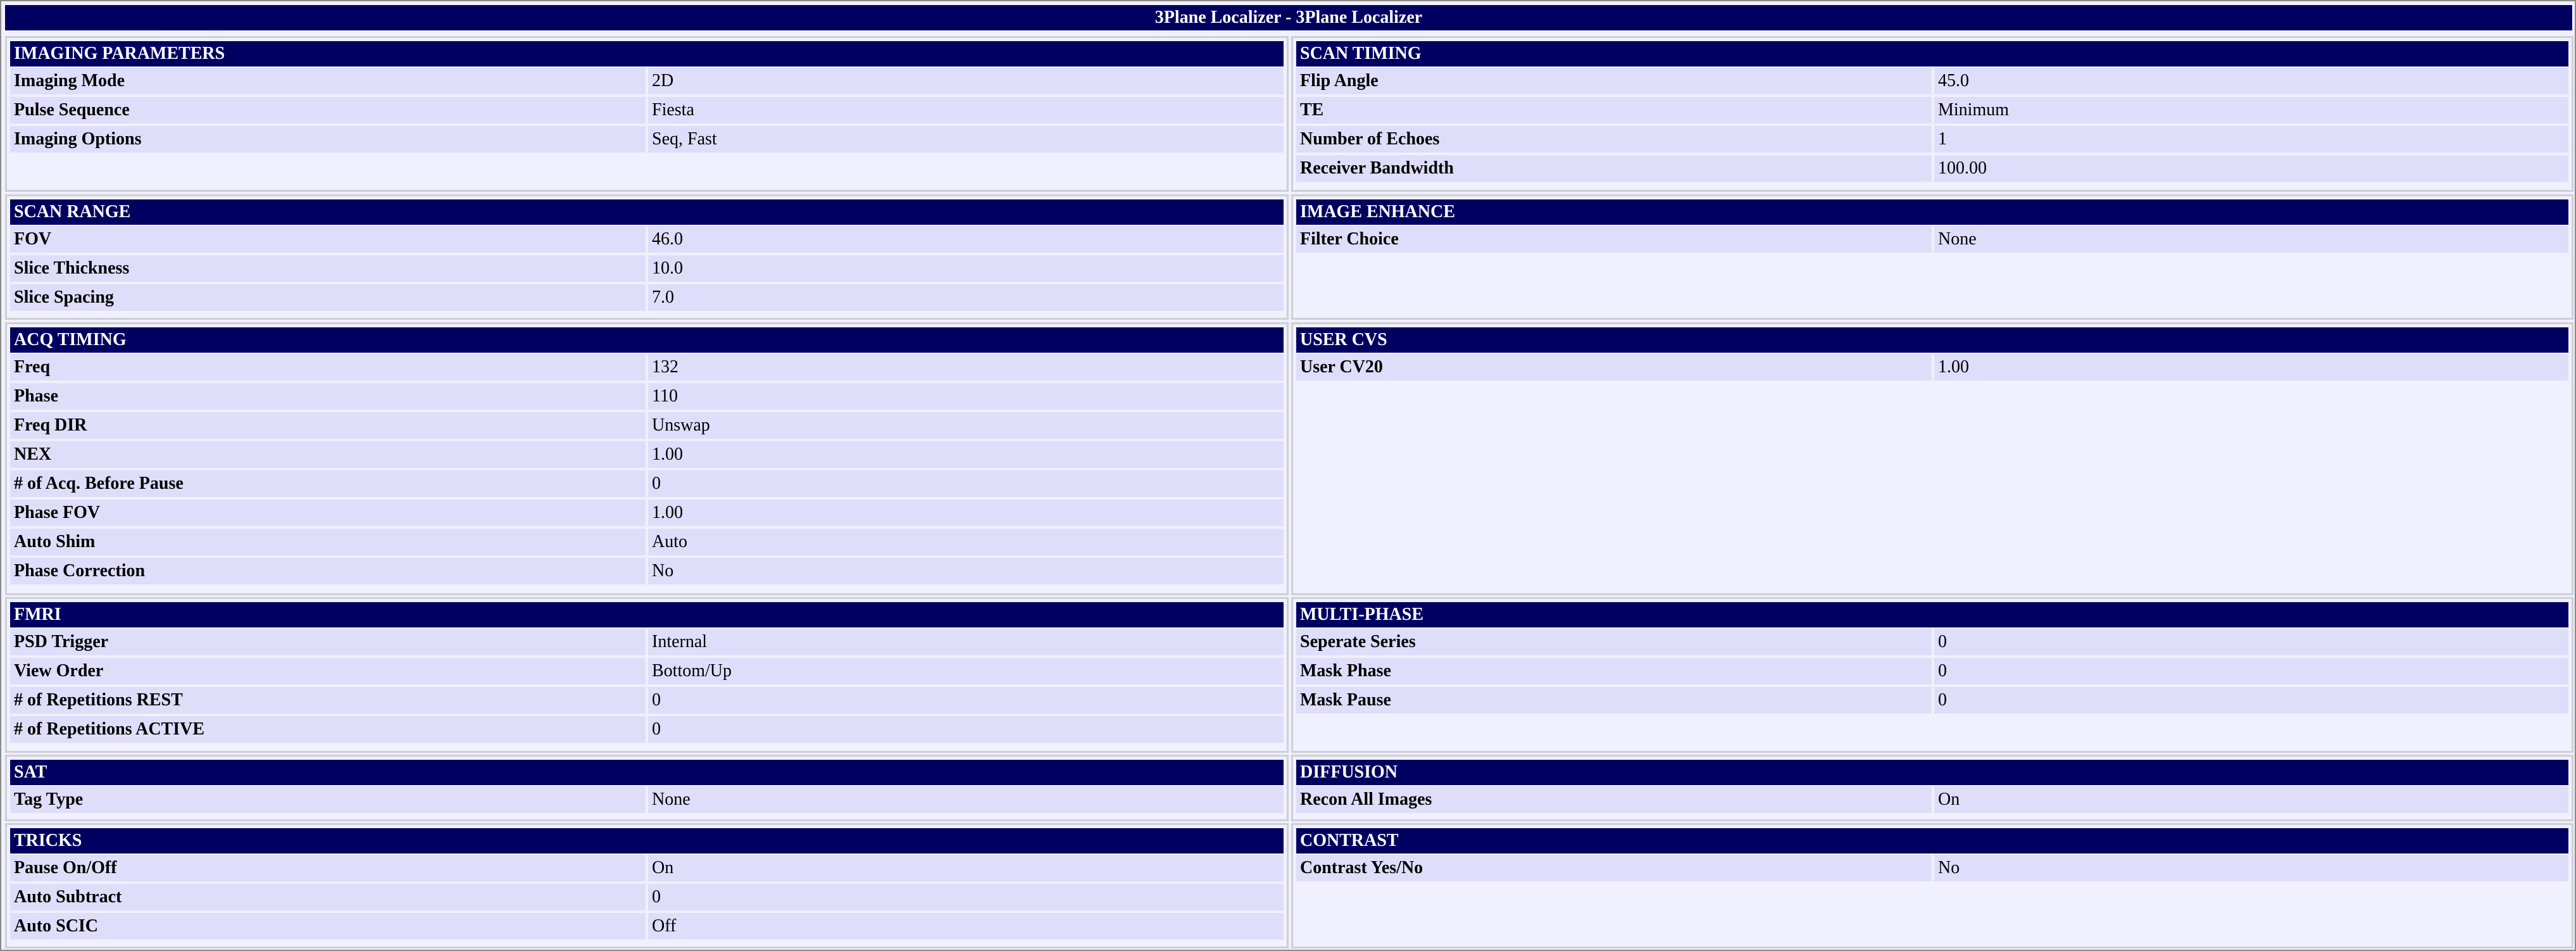  Describe the element at coordinates (966, 268) in the screenshot. I see `param-value: 10.0` at that location.